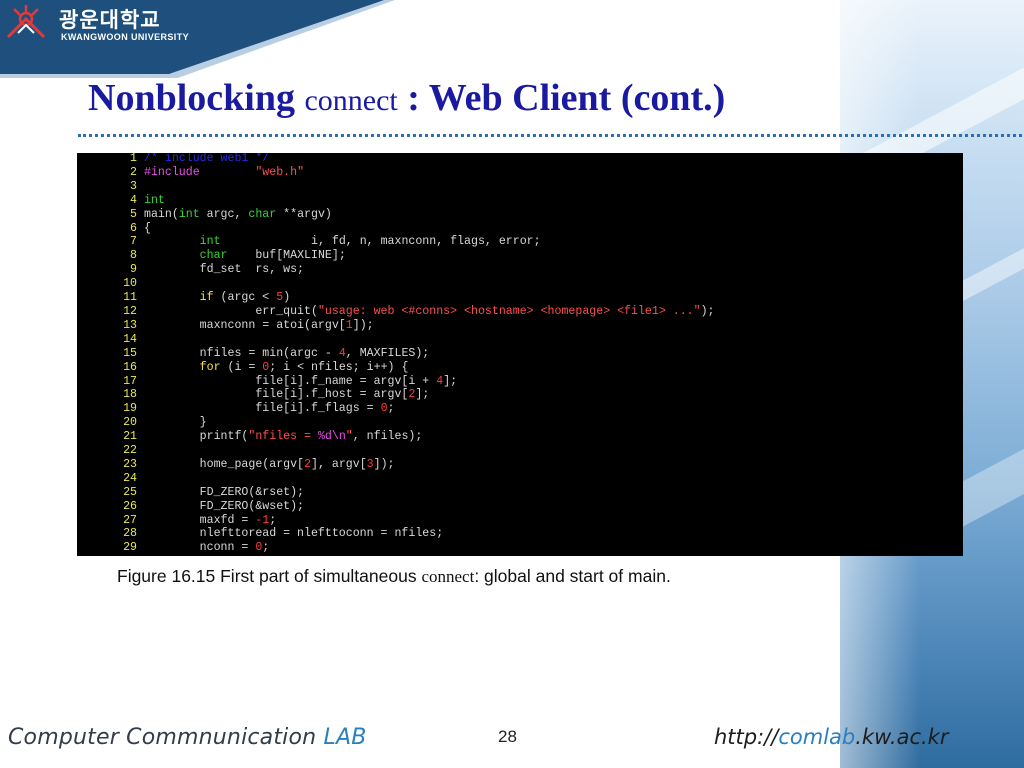 This screenshot has height=768, width=1024. What do you see at coordinates (130, 325) in the screenshot?
I see `code-line-number: 13` at bounding box center [130, 325].